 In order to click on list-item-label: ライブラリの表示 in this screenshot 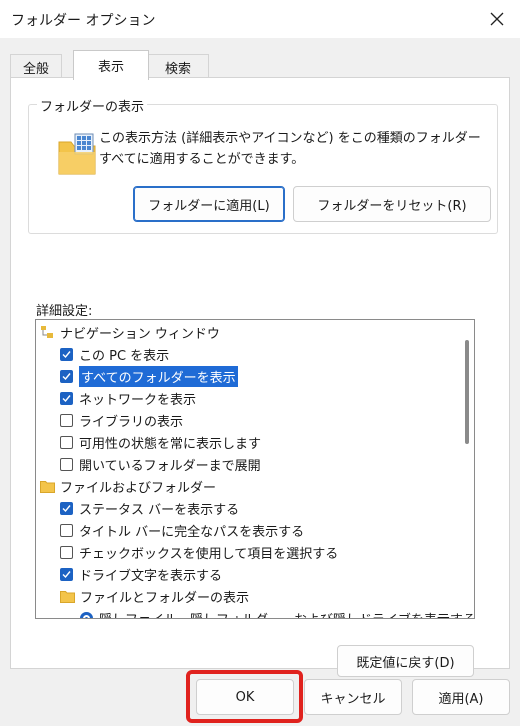, I will do `click(131, 422)`.